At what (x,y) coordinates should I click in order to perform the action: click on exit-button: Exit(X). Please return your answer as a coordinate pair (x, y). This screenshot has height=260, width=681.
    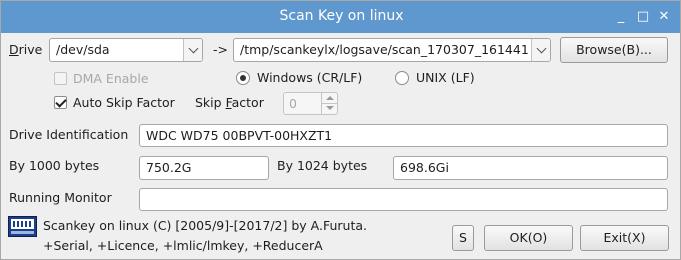
    Looking at the image, I should click on (624, 238).